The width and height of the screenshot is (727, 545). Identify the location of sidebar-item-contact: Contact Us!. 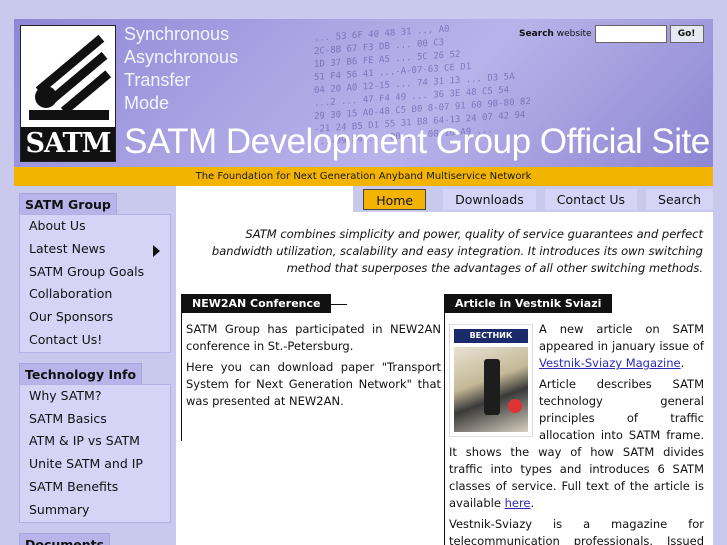
(95, 340).